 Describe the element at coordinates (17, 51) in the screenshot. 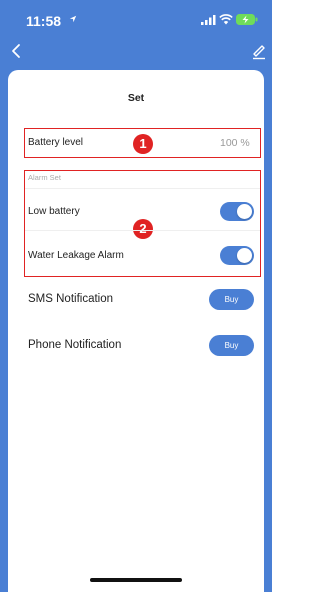

I see `back-chevron-icon` at that location.